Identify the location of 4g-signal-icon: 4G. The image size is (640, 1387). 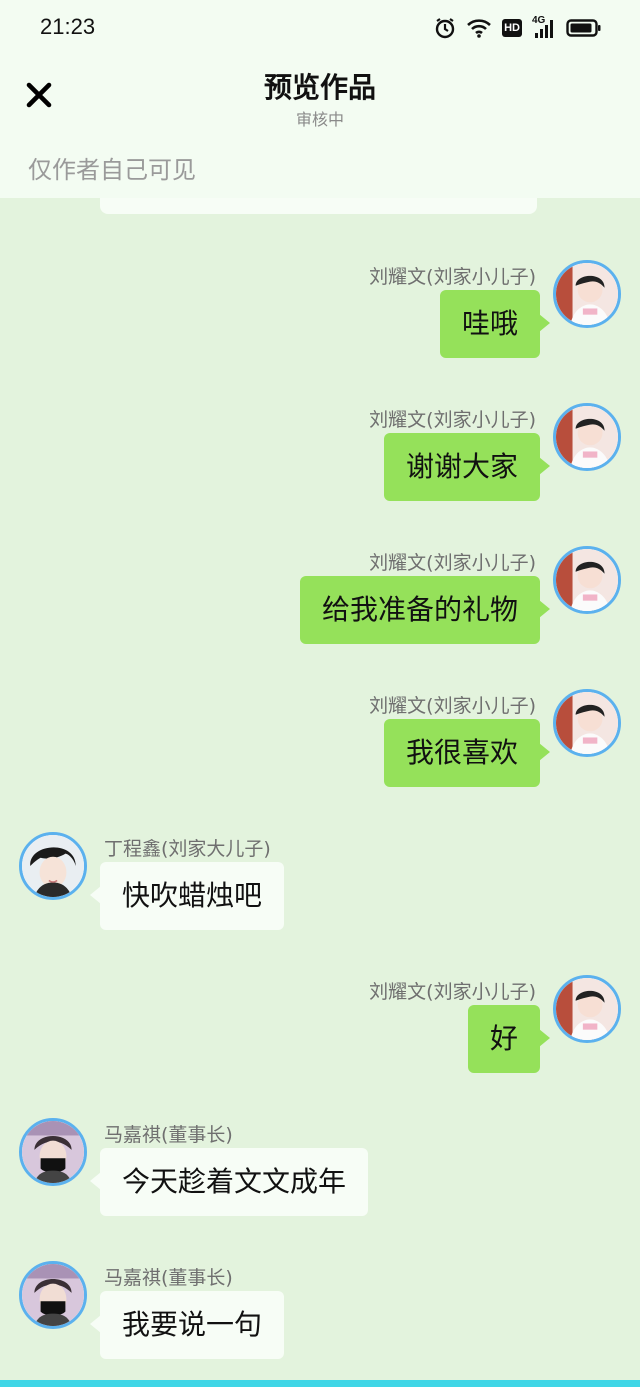
(544, 27).